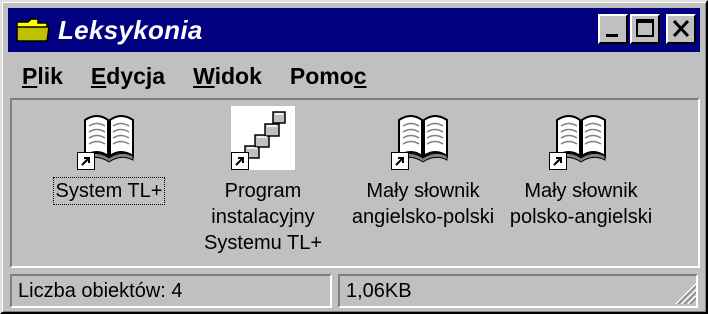  What do you see at coordinates (328, 76) in the screenshot?
I see `menu-pomoc: Pomoc` at bounding box center [328, 76].